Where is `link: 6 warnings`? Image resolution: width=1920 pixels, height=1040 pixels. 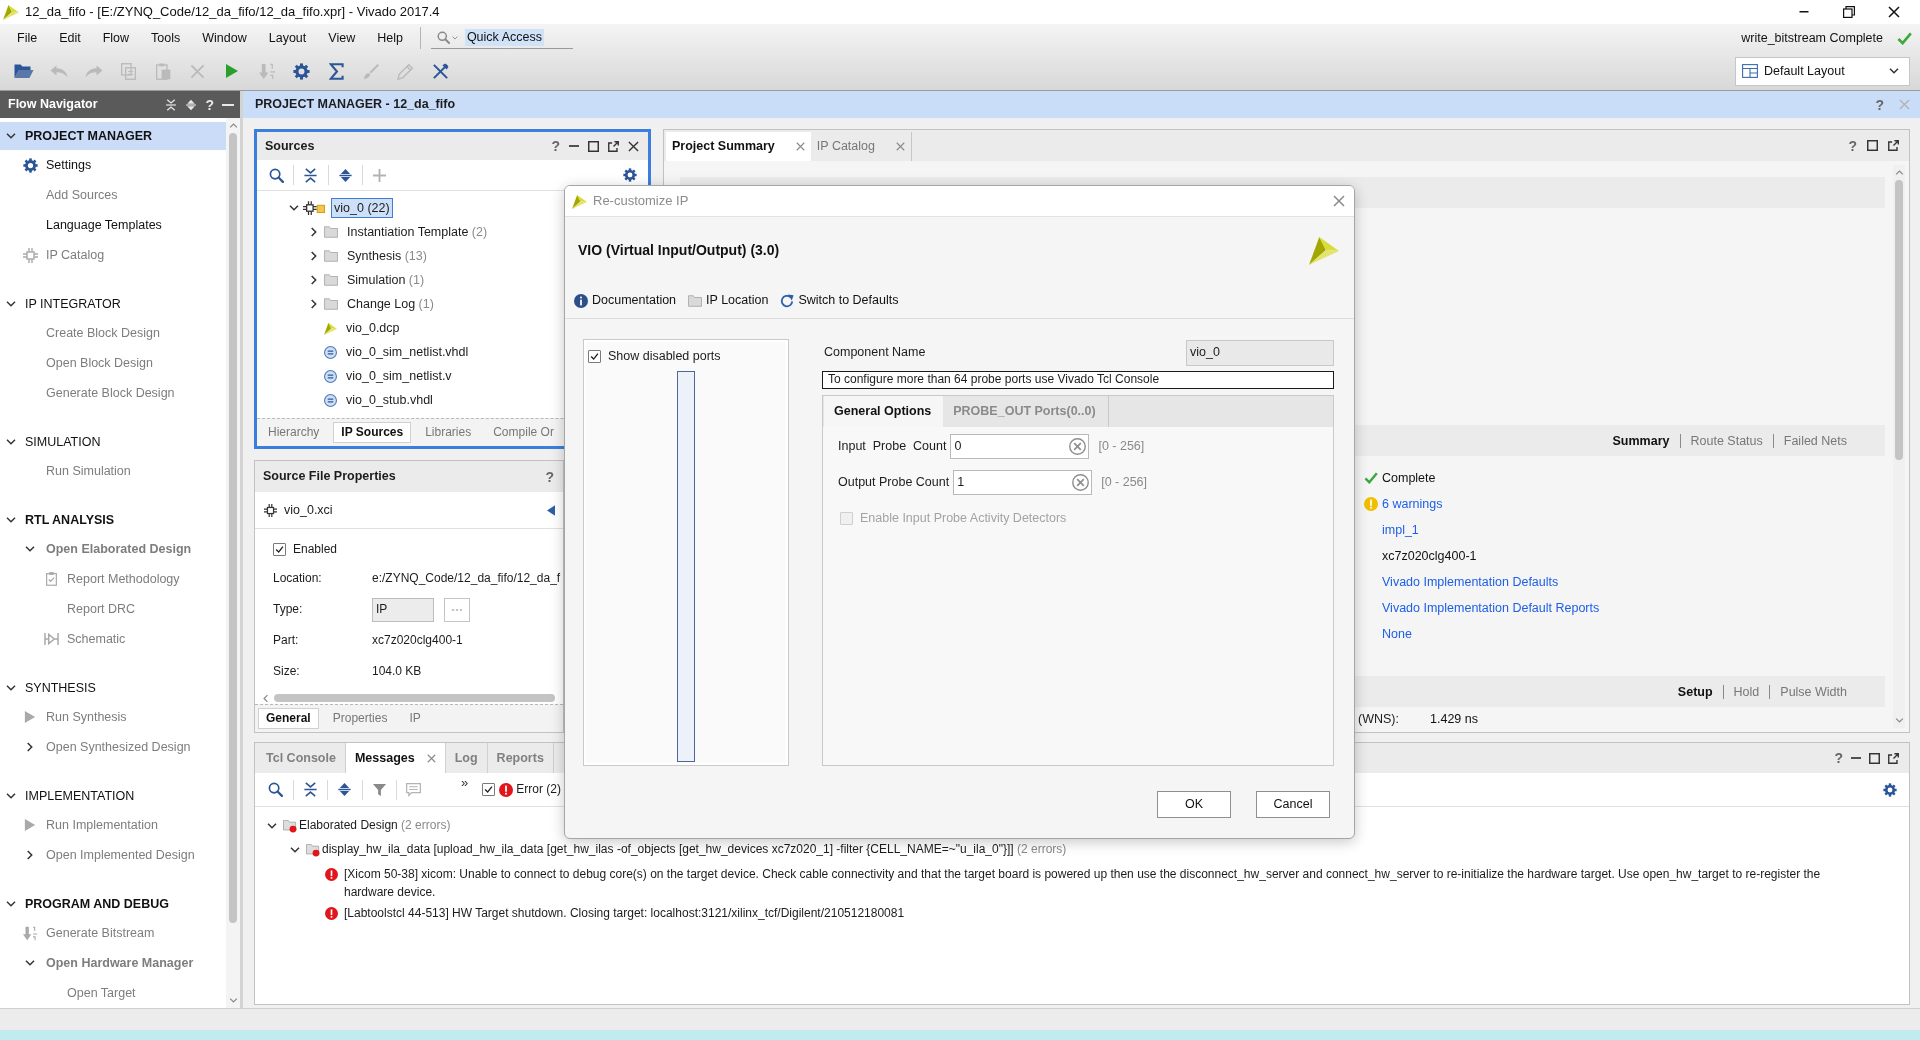
link: 6 warnings is located at coordinates (1412, 504).